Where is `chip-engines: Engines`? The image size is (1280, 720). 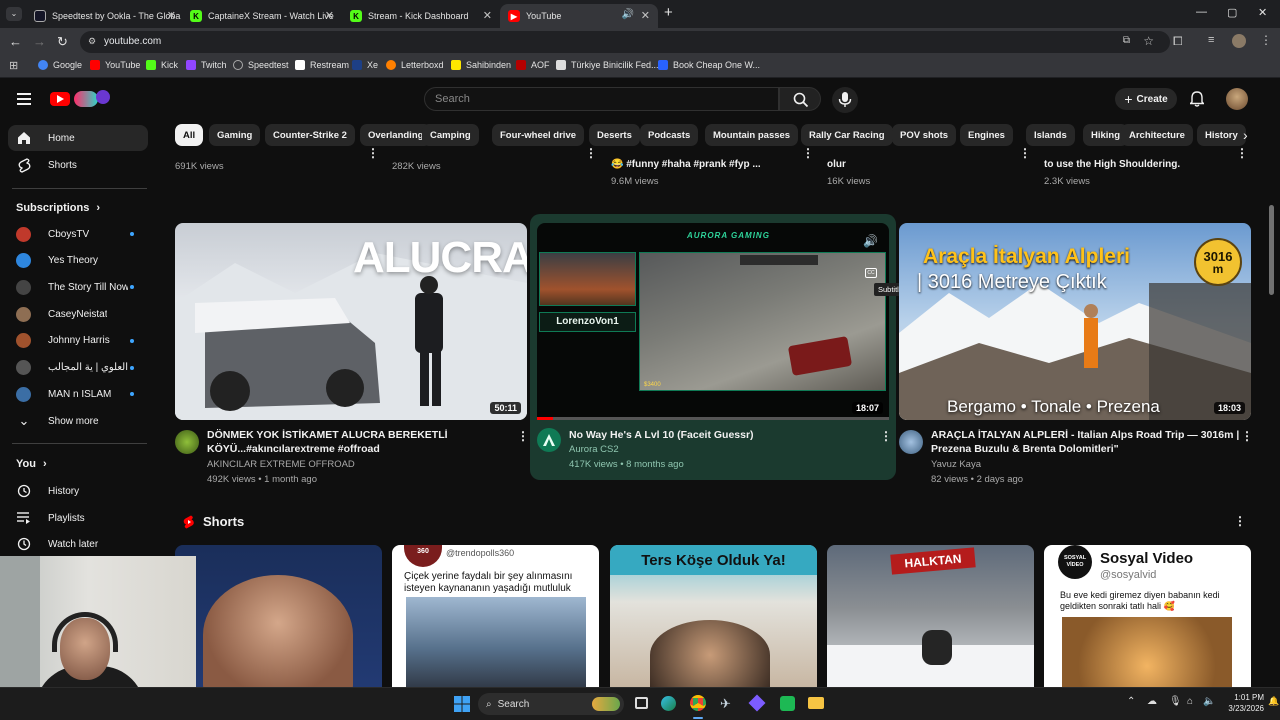 chip-engines: Engines is located at coordinates (986, 135).